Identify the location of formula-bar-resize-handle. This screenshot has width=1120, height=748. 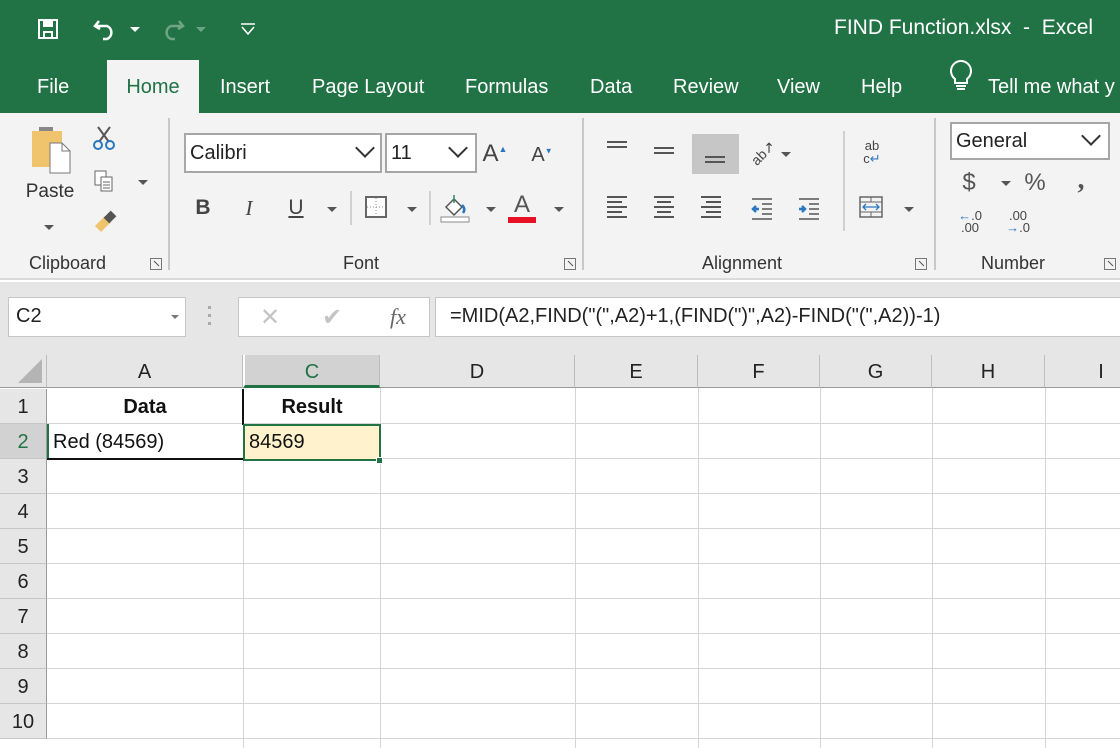
(210, 317).